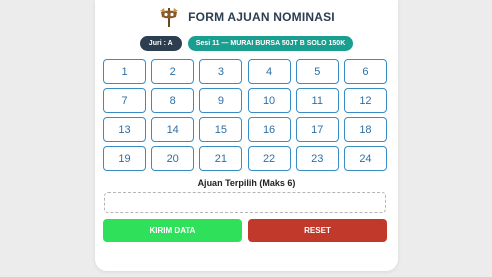  I want to click on mask-logo-icon, so click(169, 17).